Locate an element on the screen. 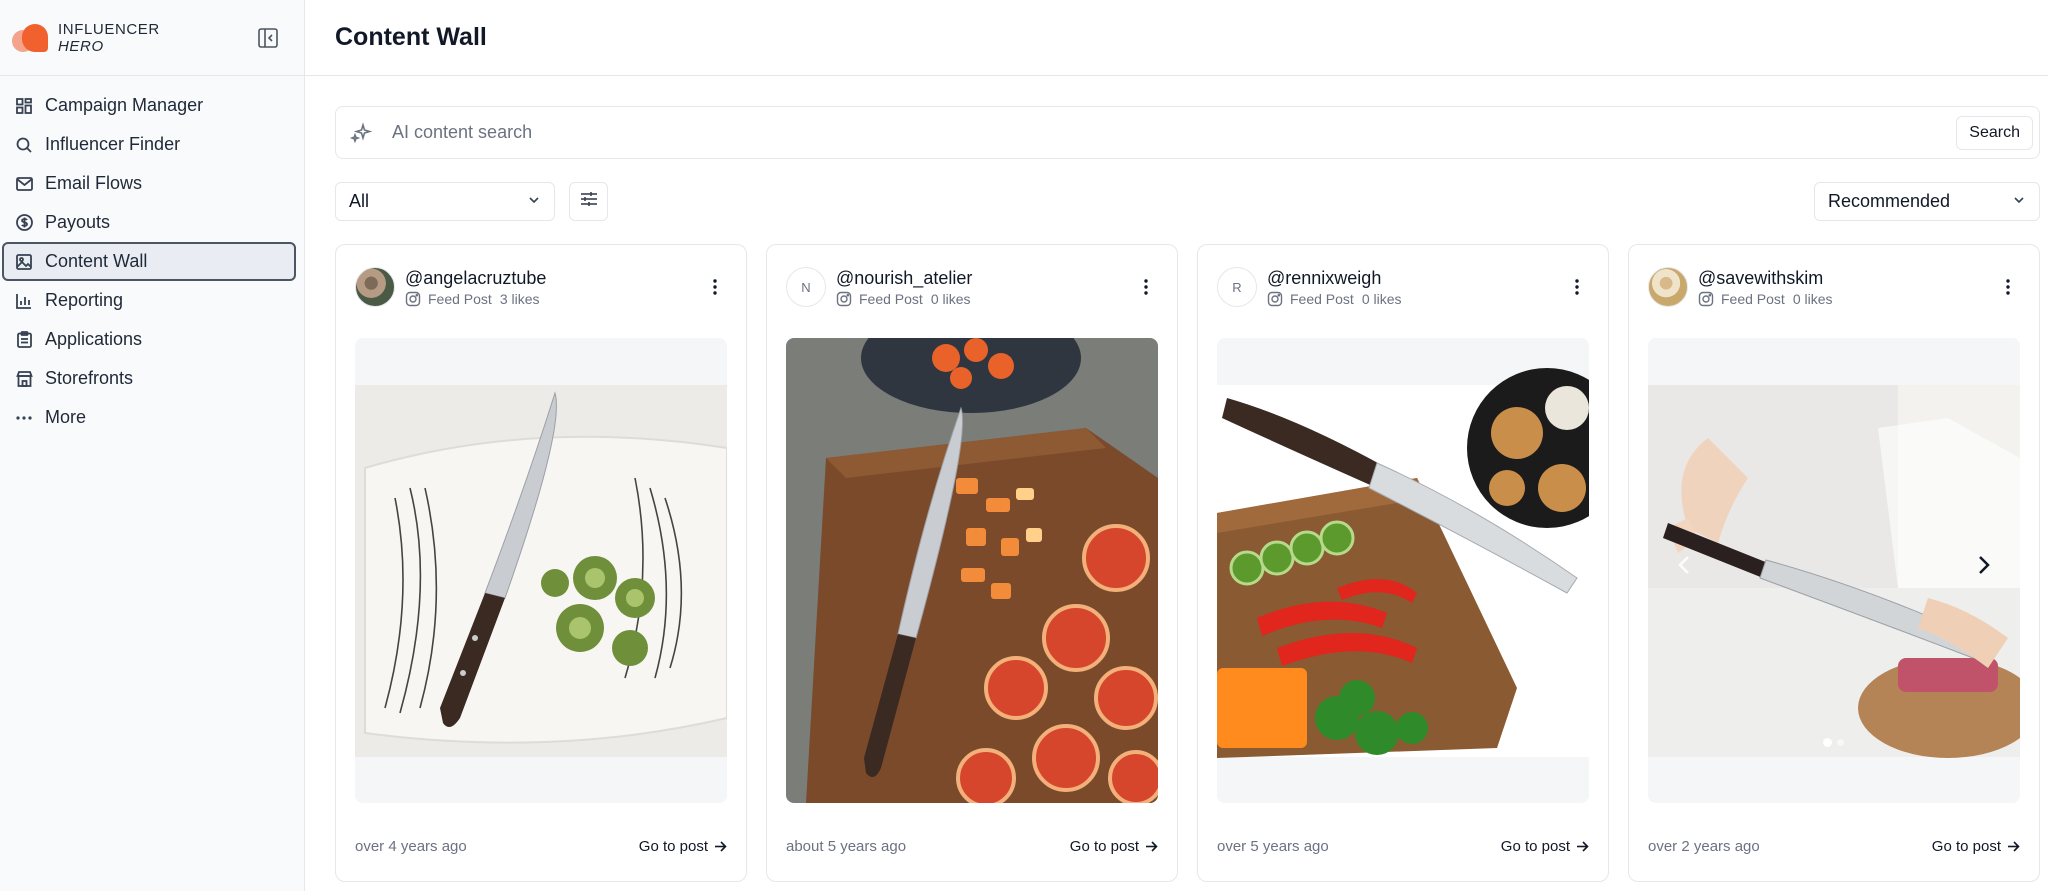 The width and height of the screenshot is (2048, 891). content-type-select: All is located at coordinates (445, 201).